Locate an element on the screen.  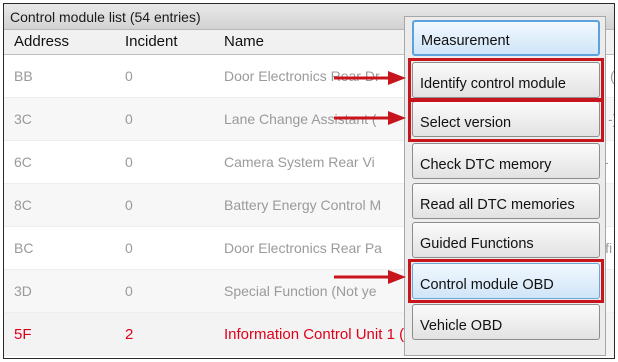
row-address: 3D is located at coordinates (23, 291).